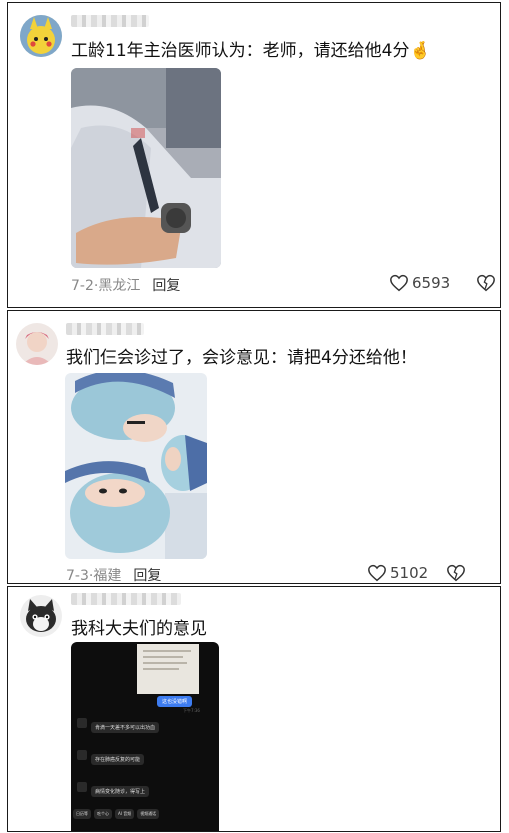 The image size is (509, 833). I want to click on like-button: 6593, so click(419, 283).